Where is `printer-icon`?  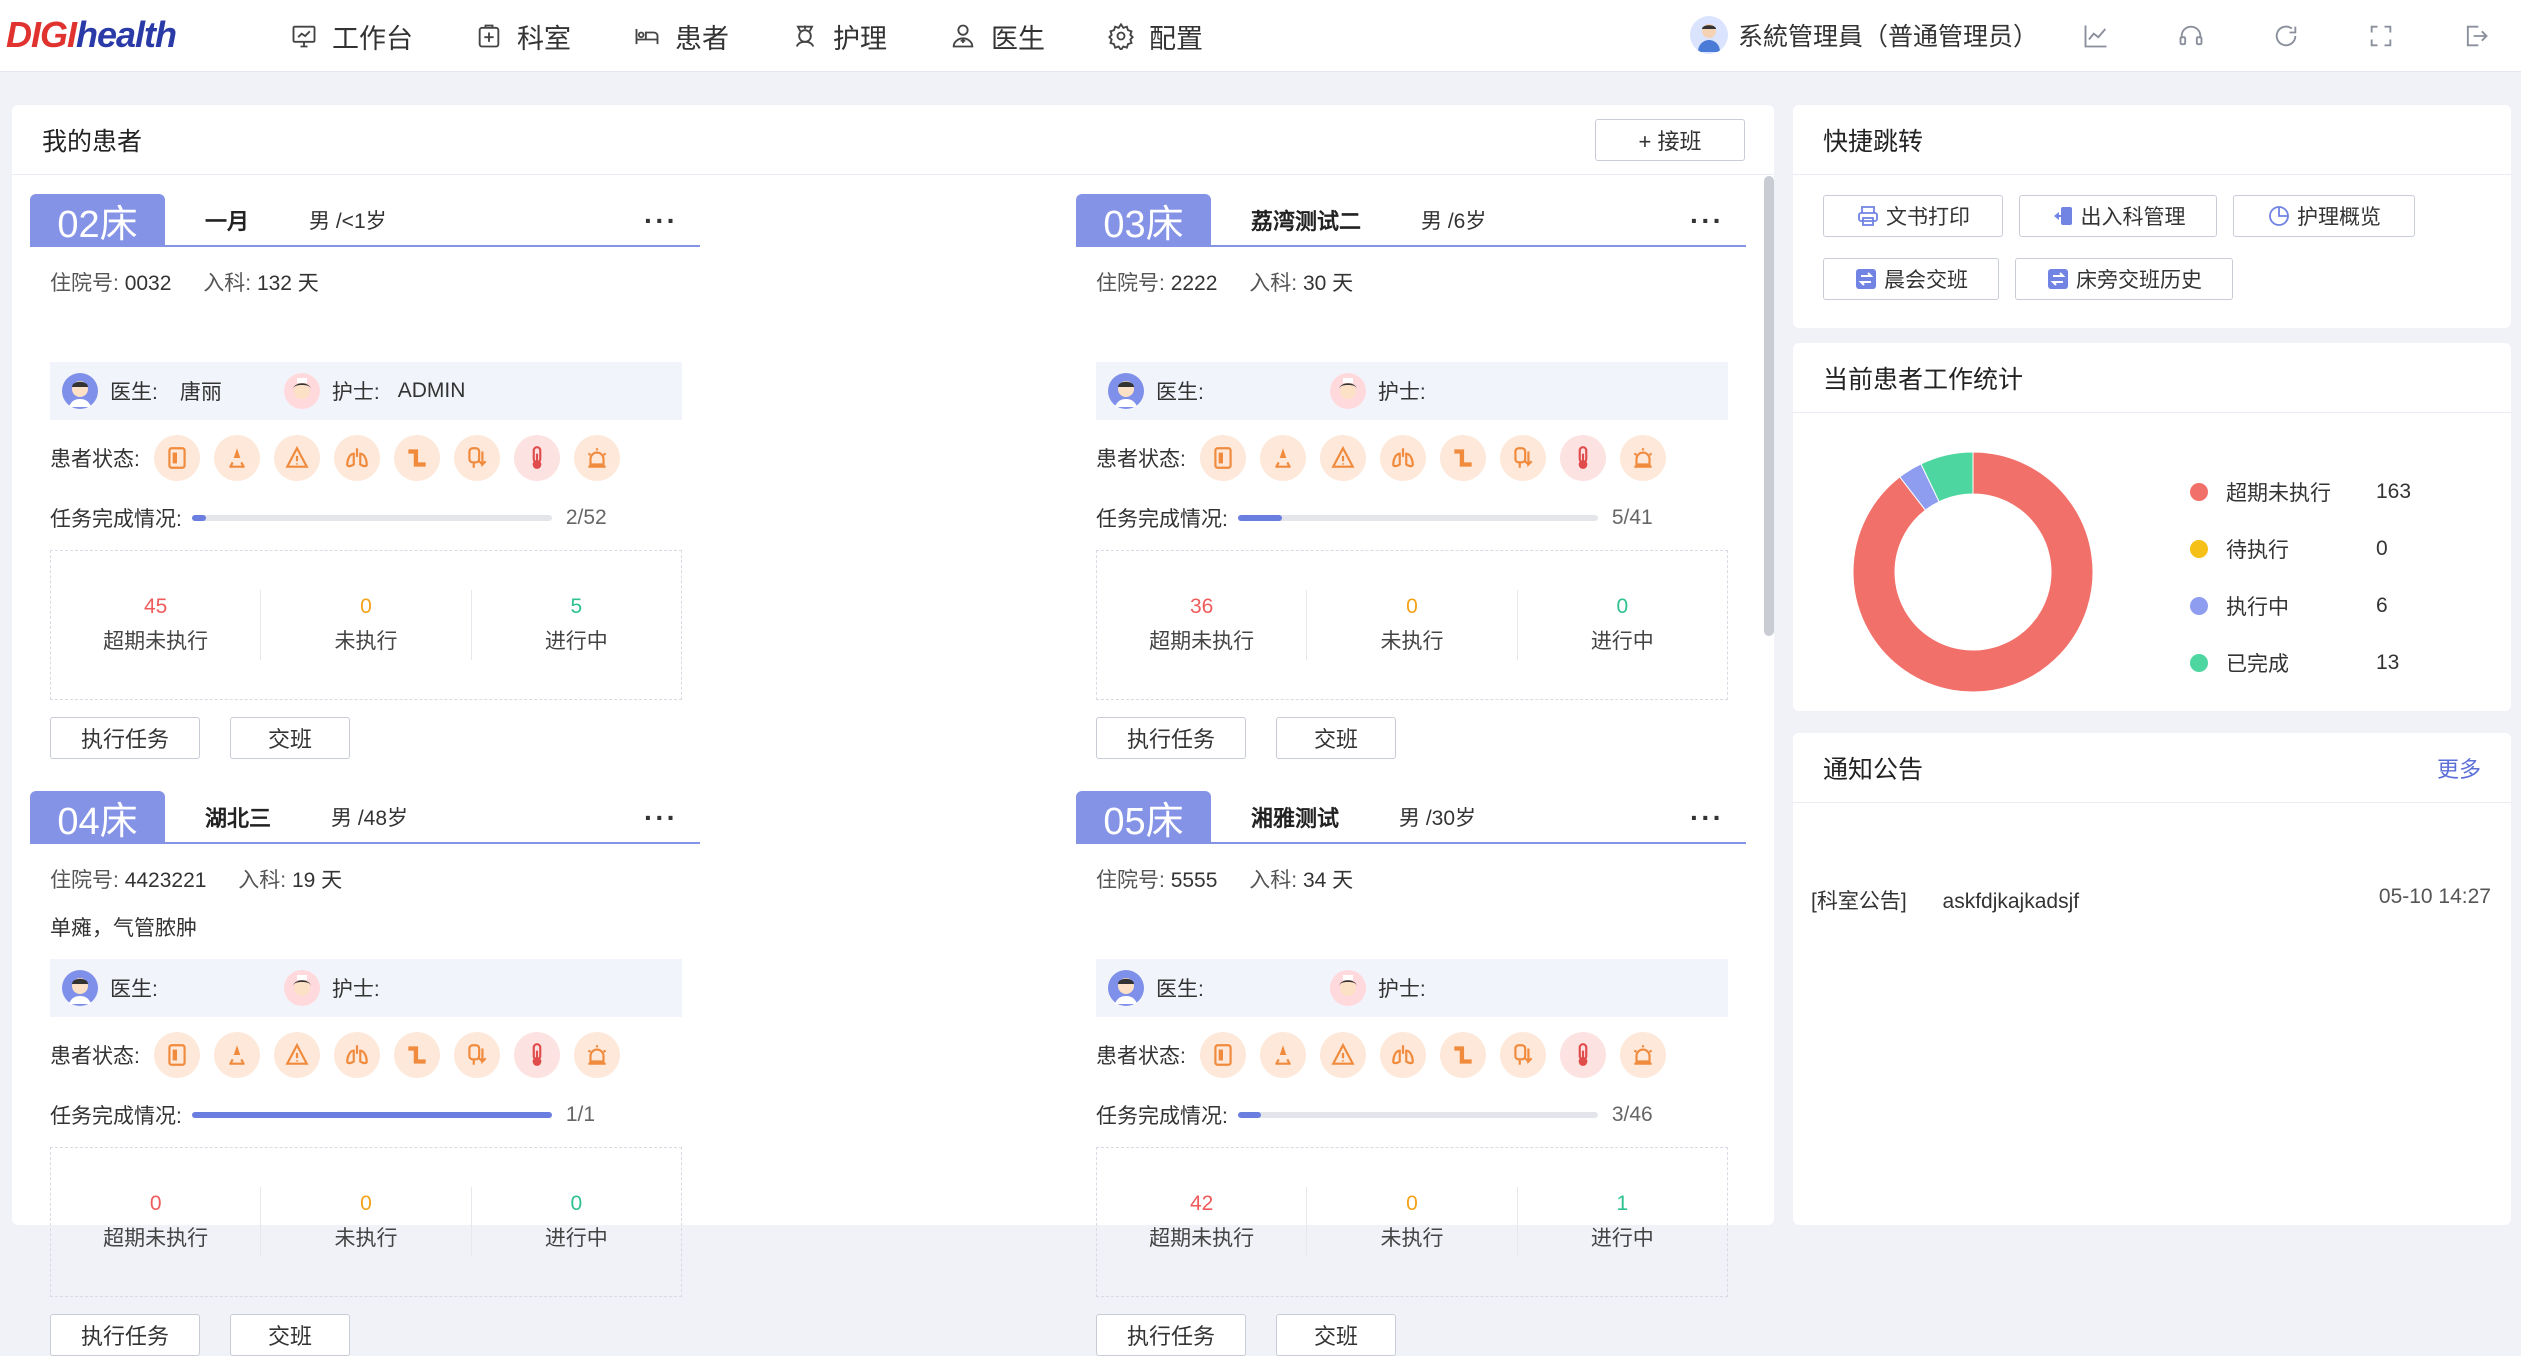
printer-icon is located at coordinates (1868, 216).